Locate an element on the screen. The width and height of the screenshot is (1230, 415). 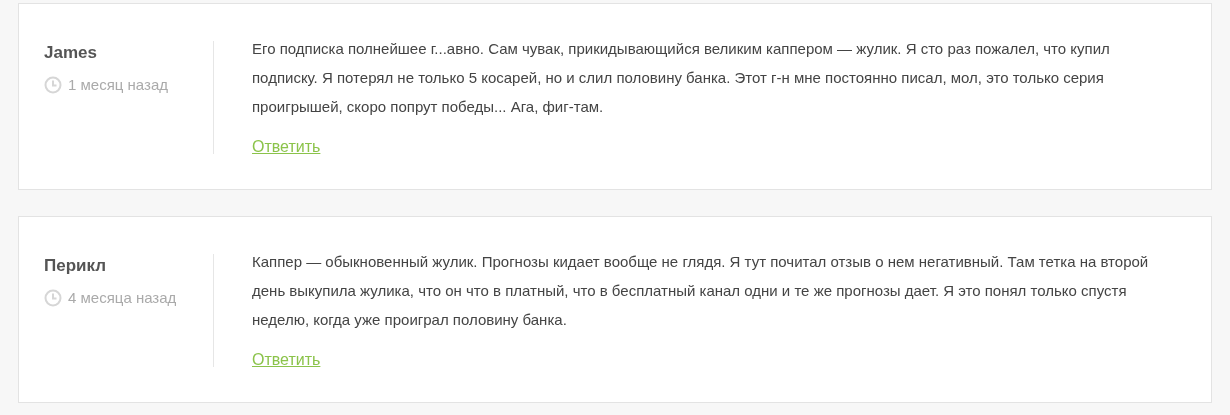
timestamp: 1 месяц назад is located at coordinates (118, 85).